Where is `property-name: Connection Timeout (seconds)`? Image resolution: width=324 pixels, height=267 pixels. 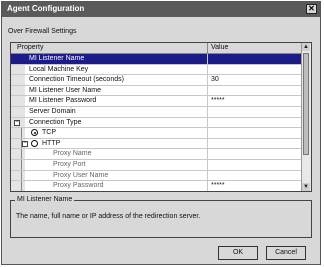
property-name: Connection Timeout (seconds) is located at coordinates (76, 80).